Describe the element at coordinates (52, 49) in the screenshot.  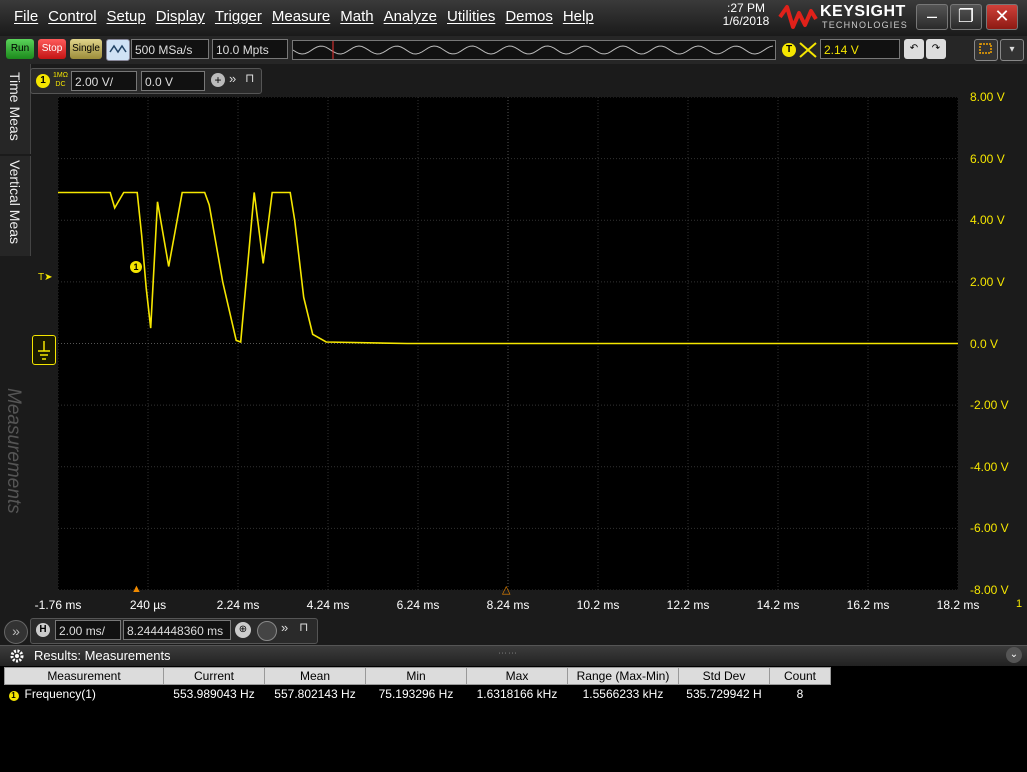
I see `stop-button: Stop` at that location.